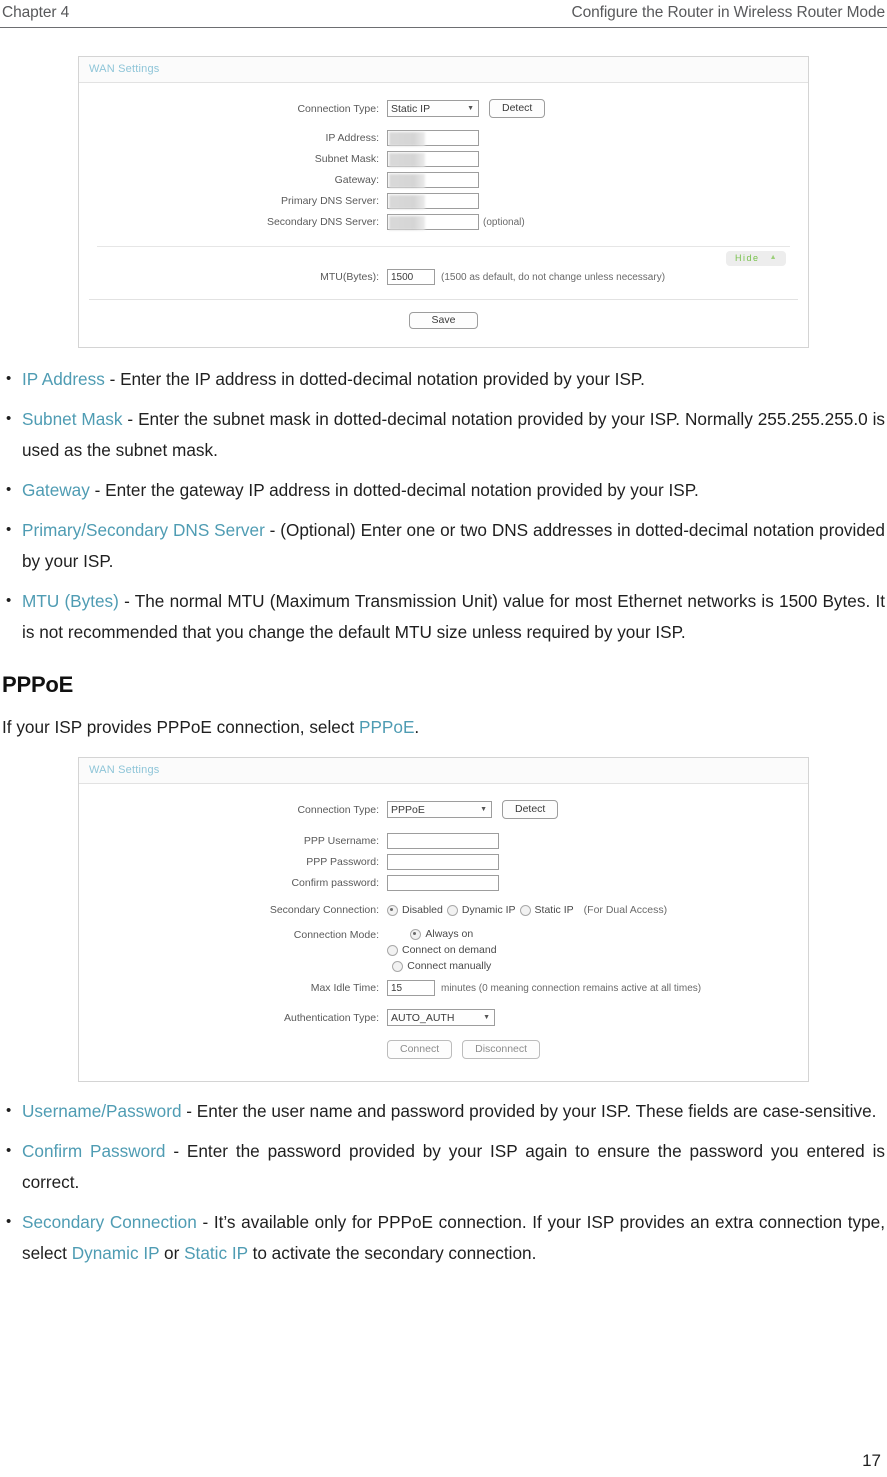 This screenshot has width=887, height=1477. What do you see at coordinates (329, 201) in the screenshot?
I see `primary-dns-label: Primary DNS Server:` at bounding box center [329, 201].